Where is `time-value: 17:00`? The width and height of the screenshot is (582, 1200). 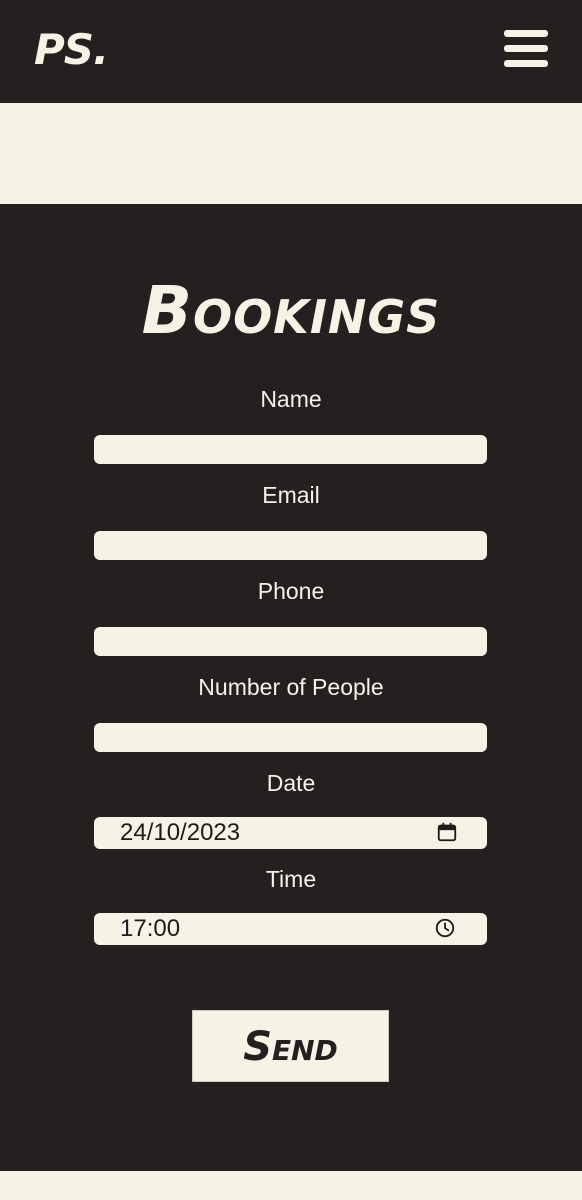
time-value: 17:00 is located at coordinates (150, 928).